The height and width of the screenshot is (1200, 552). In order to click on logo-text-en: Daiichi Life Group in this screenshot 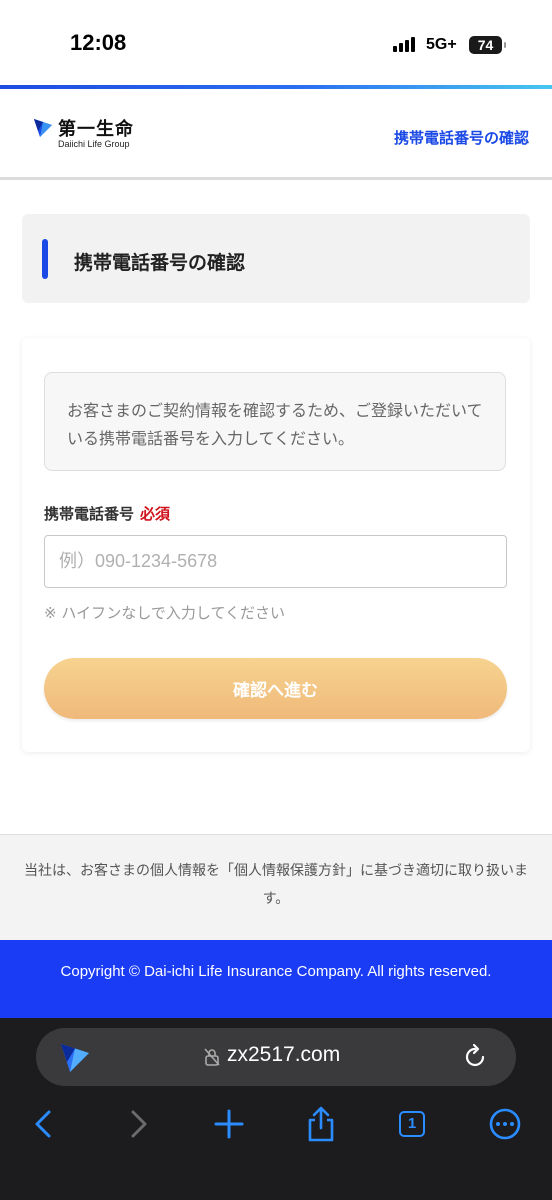, I will do `click(94, 144)`.